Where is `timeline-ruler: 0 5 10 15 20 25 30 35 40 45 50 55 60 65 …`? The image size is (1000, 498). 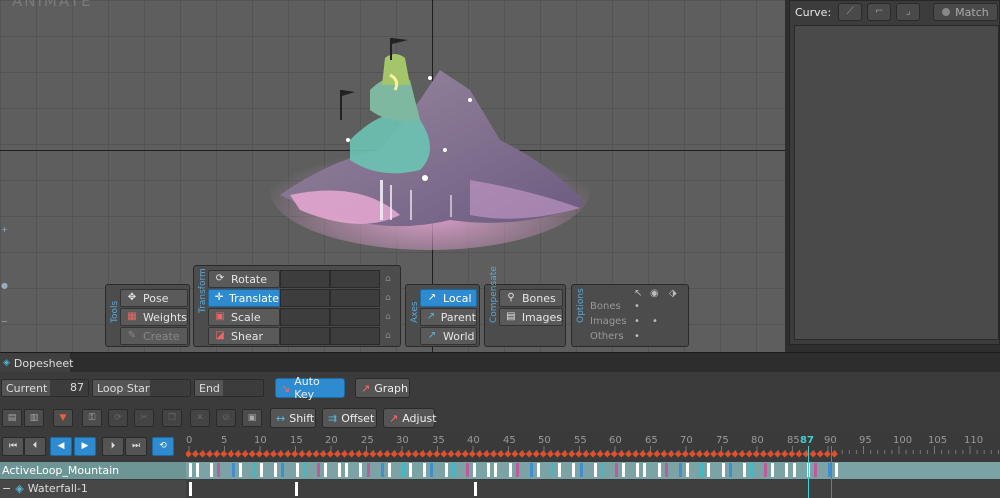 timeline-ruler: 0 5 10 15 20 25 30 35 40 45 50 55 60 65 … is located at coordinates (592, 447).